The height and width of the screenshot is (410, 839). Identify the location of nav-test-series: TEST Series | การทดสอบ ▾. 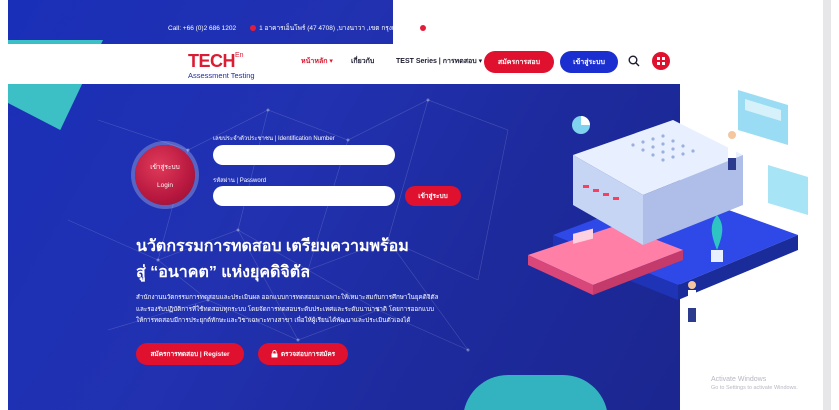
(439, 61).